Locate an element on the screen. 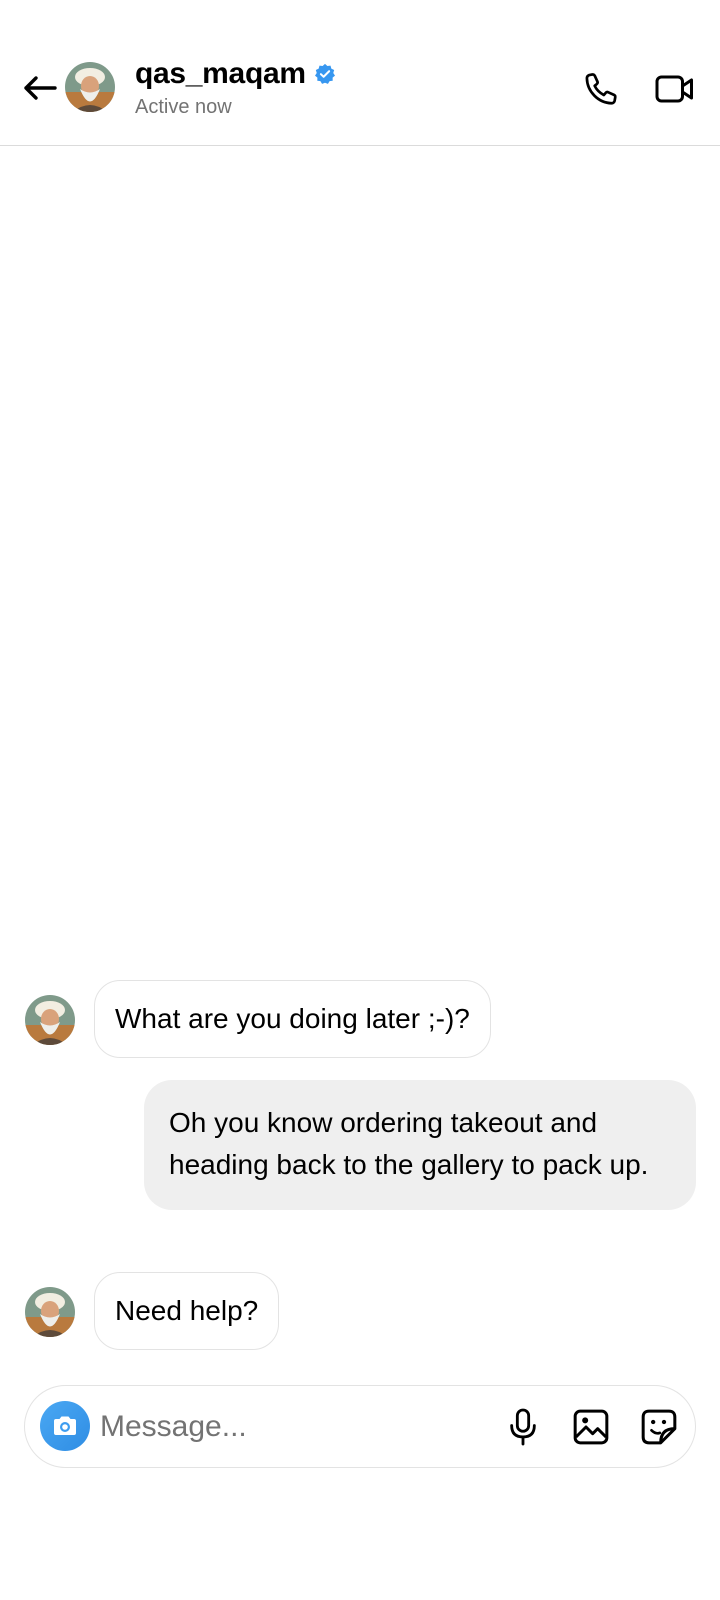 The width and height of the screenshot is (720, 1600). header-title-row: qas_maqam is located at coordinates (235, 74).